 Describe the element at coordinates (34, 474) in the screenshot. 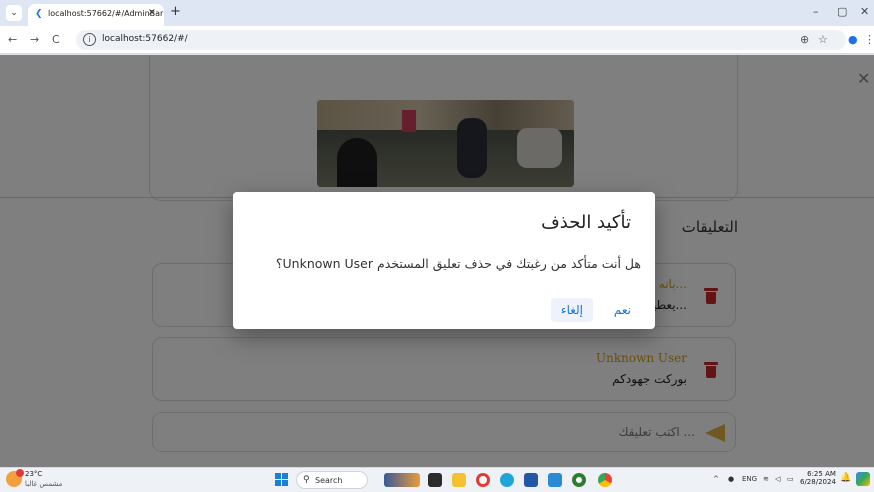

I see `weather-temp: 23°C` at that location.